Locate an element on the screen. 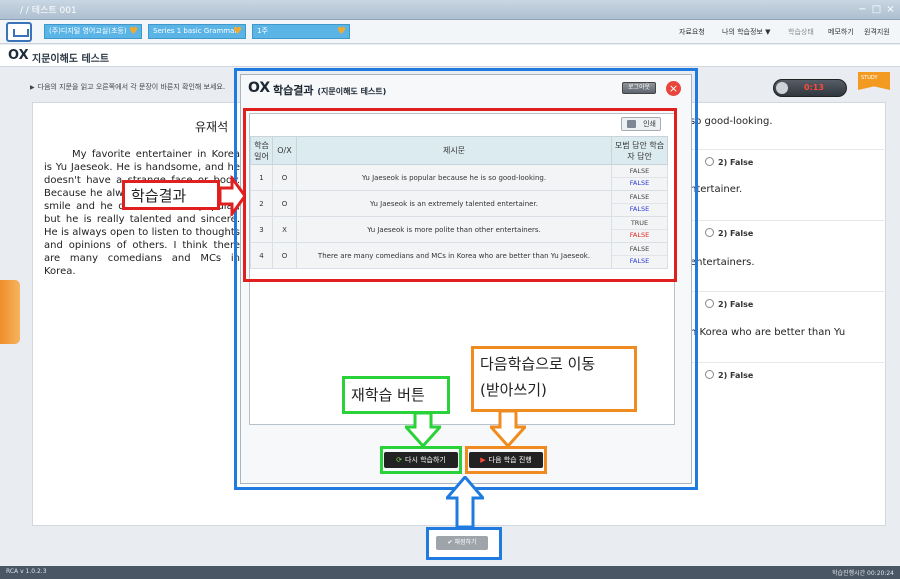 This screenshot has height=579, width=900. study-badge-label: STUDY is located at coordinates (869, 78).